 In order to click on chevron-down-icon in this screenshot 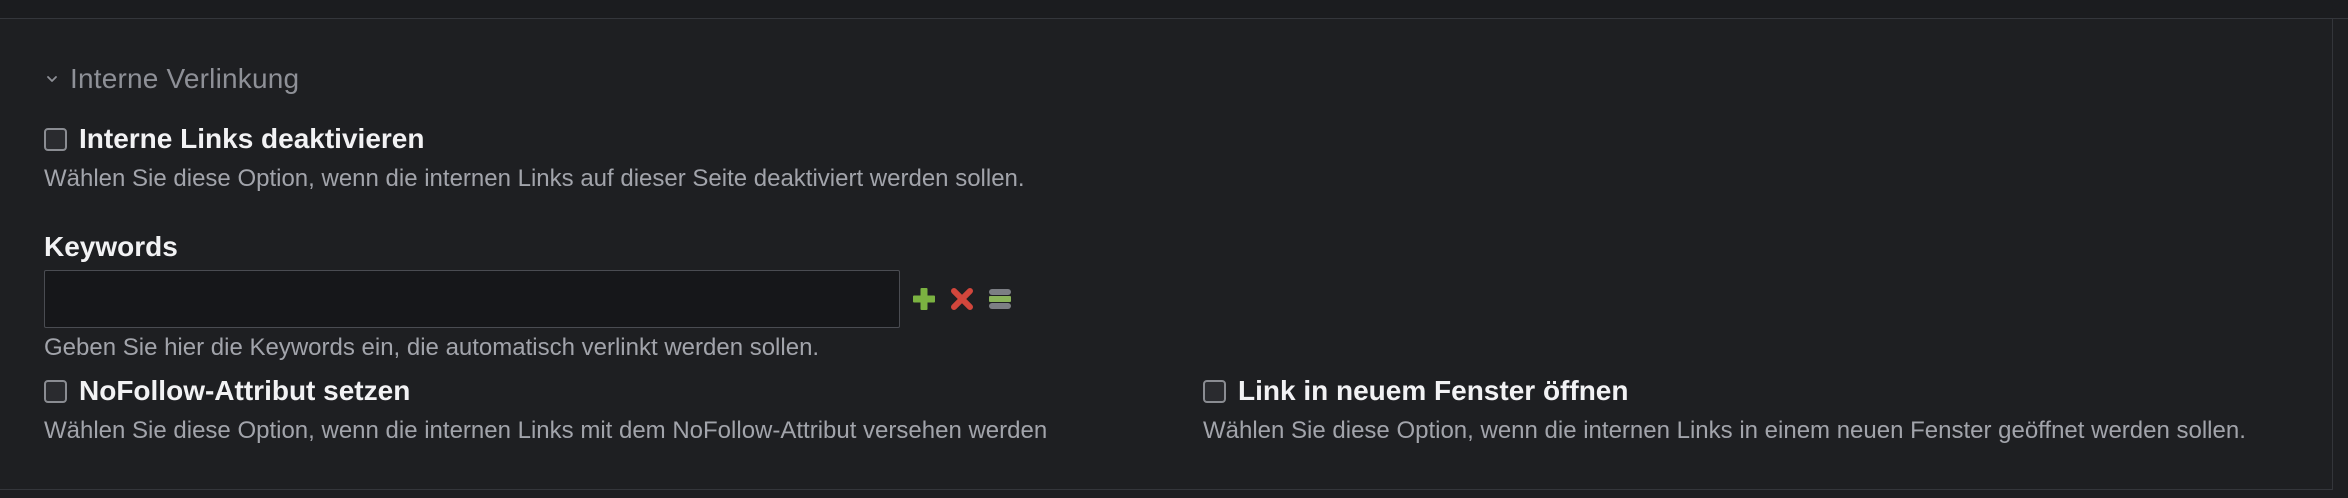, I will do `click(52, 79)`.